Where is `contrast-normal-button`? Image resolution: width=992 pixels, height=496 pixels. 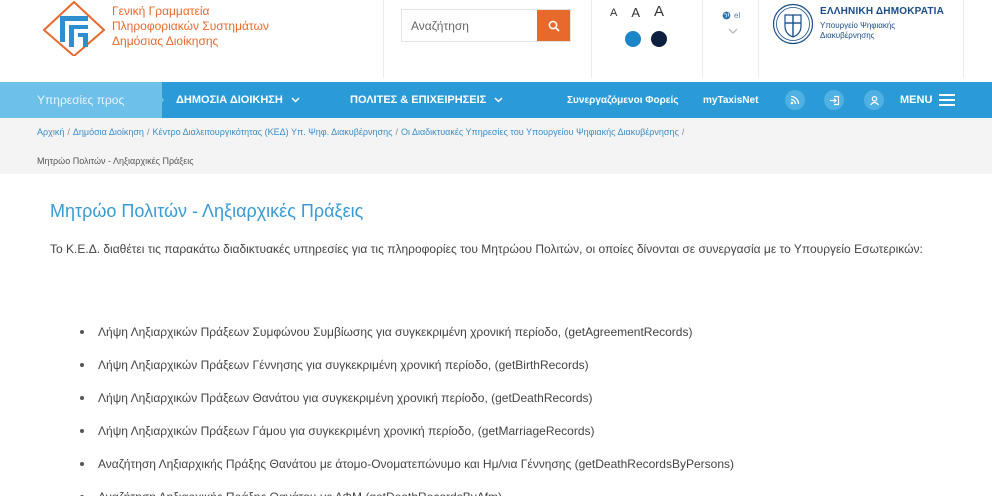
contrast-normal-button is located at coordinates (633, 39).